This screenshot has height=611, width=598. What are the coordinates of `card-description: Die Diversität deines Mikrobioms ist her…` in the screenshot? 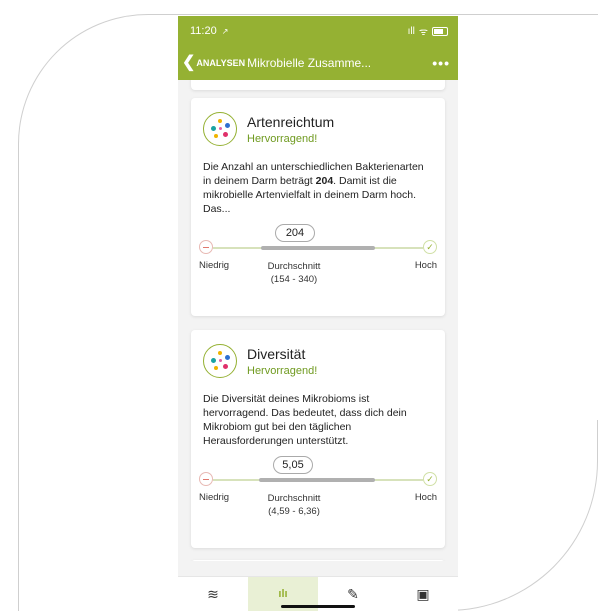 It's located at (305, 420).